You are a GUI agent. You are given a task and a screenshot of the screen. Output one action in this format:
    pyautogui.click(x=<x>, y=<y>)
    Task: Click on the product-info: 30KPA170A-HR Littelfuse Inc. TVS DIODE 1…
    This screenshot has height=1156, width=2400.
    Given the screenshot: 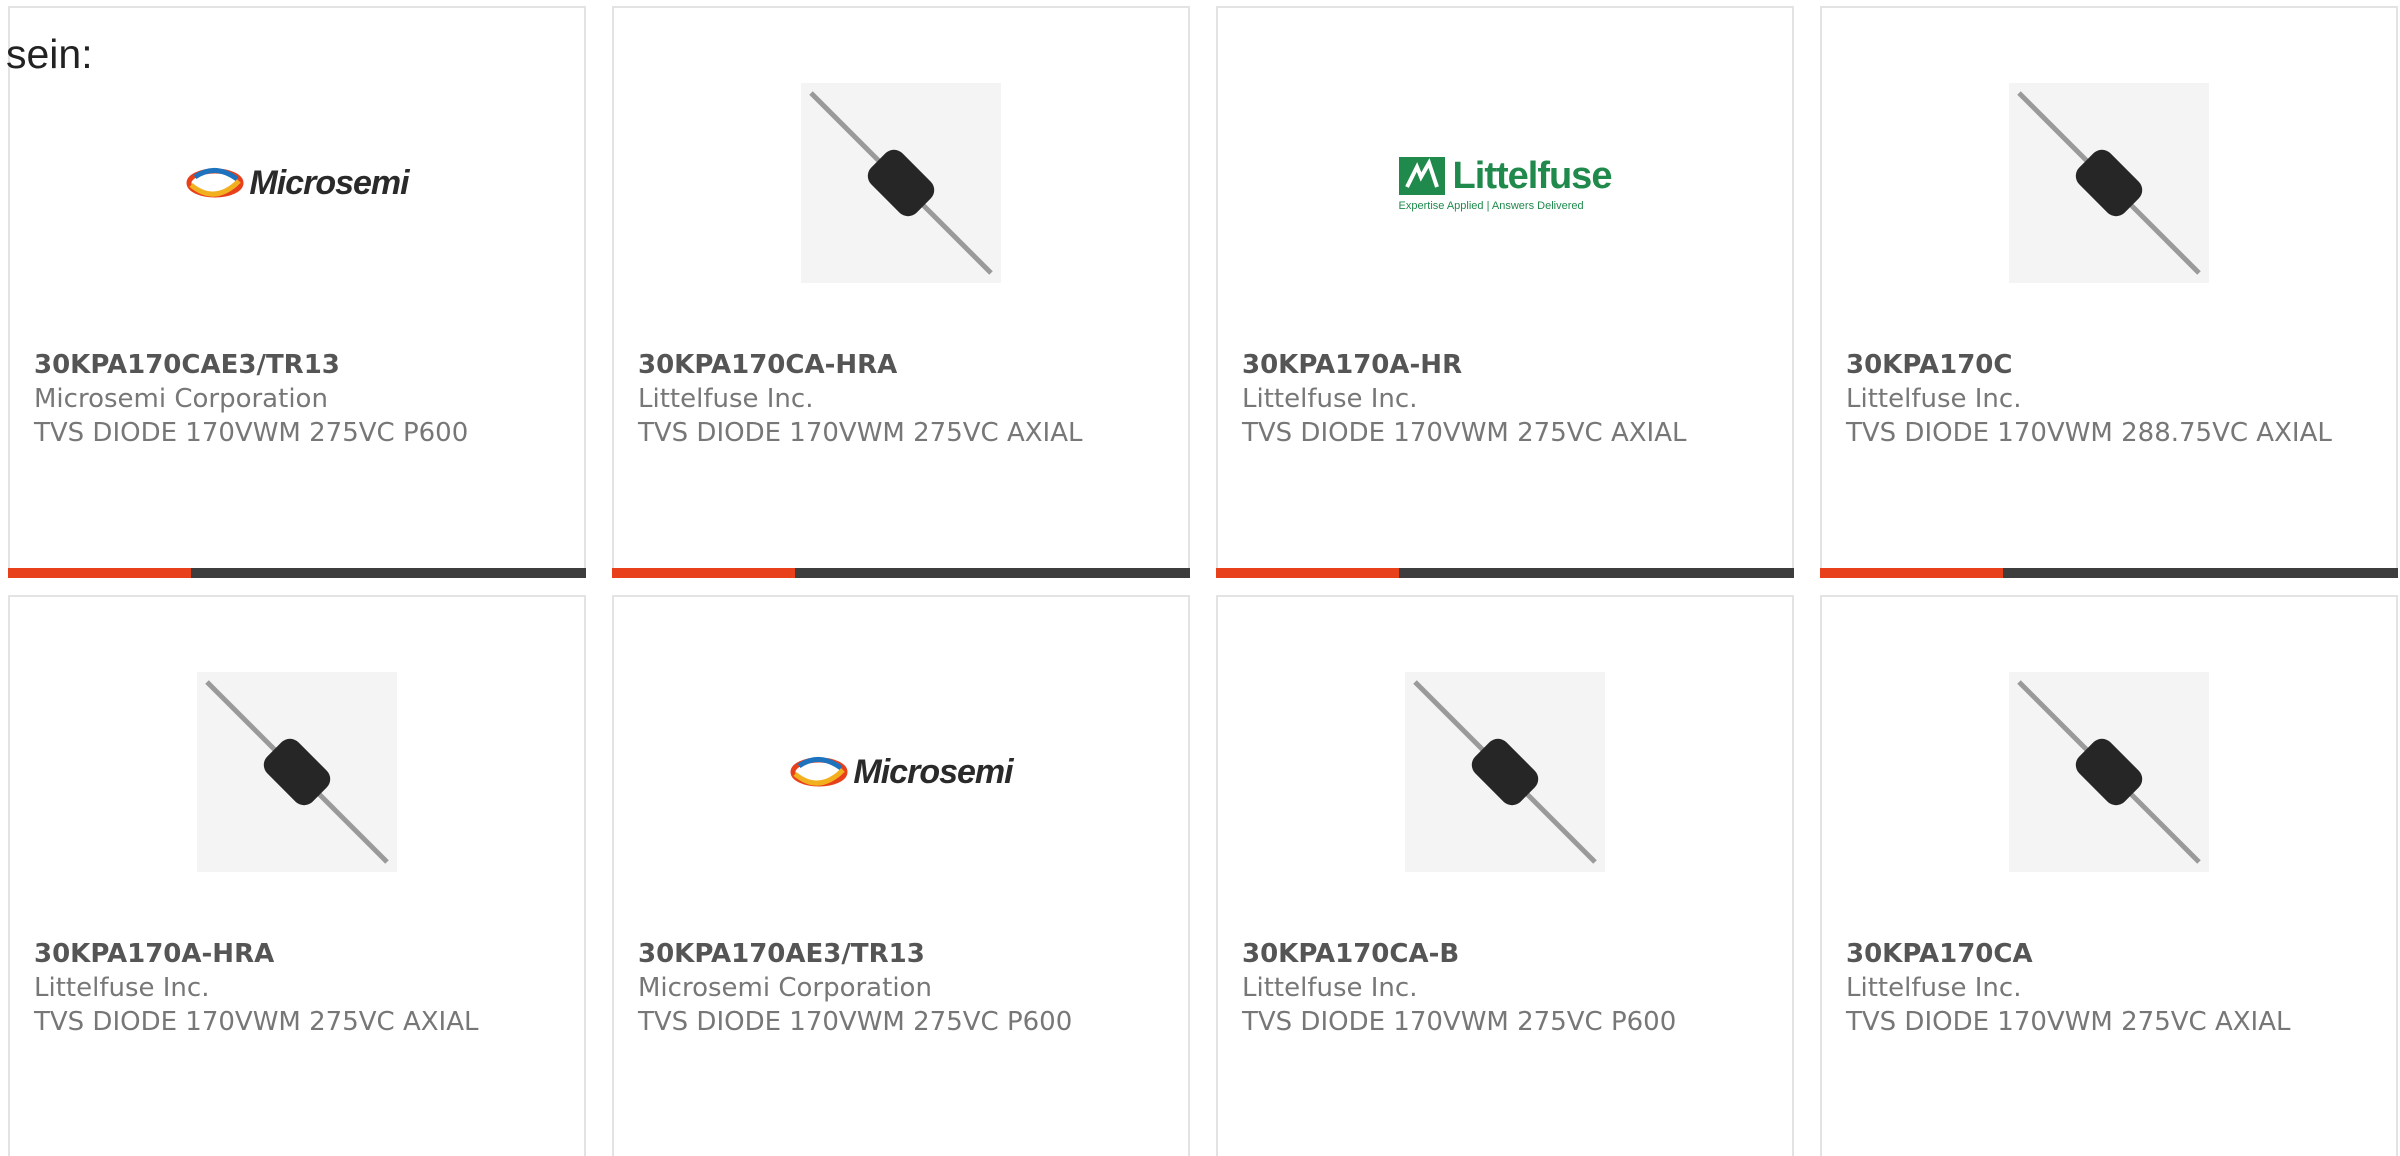 What is the action you would take?
    pyautogui.click(x=1507, y=399)
    